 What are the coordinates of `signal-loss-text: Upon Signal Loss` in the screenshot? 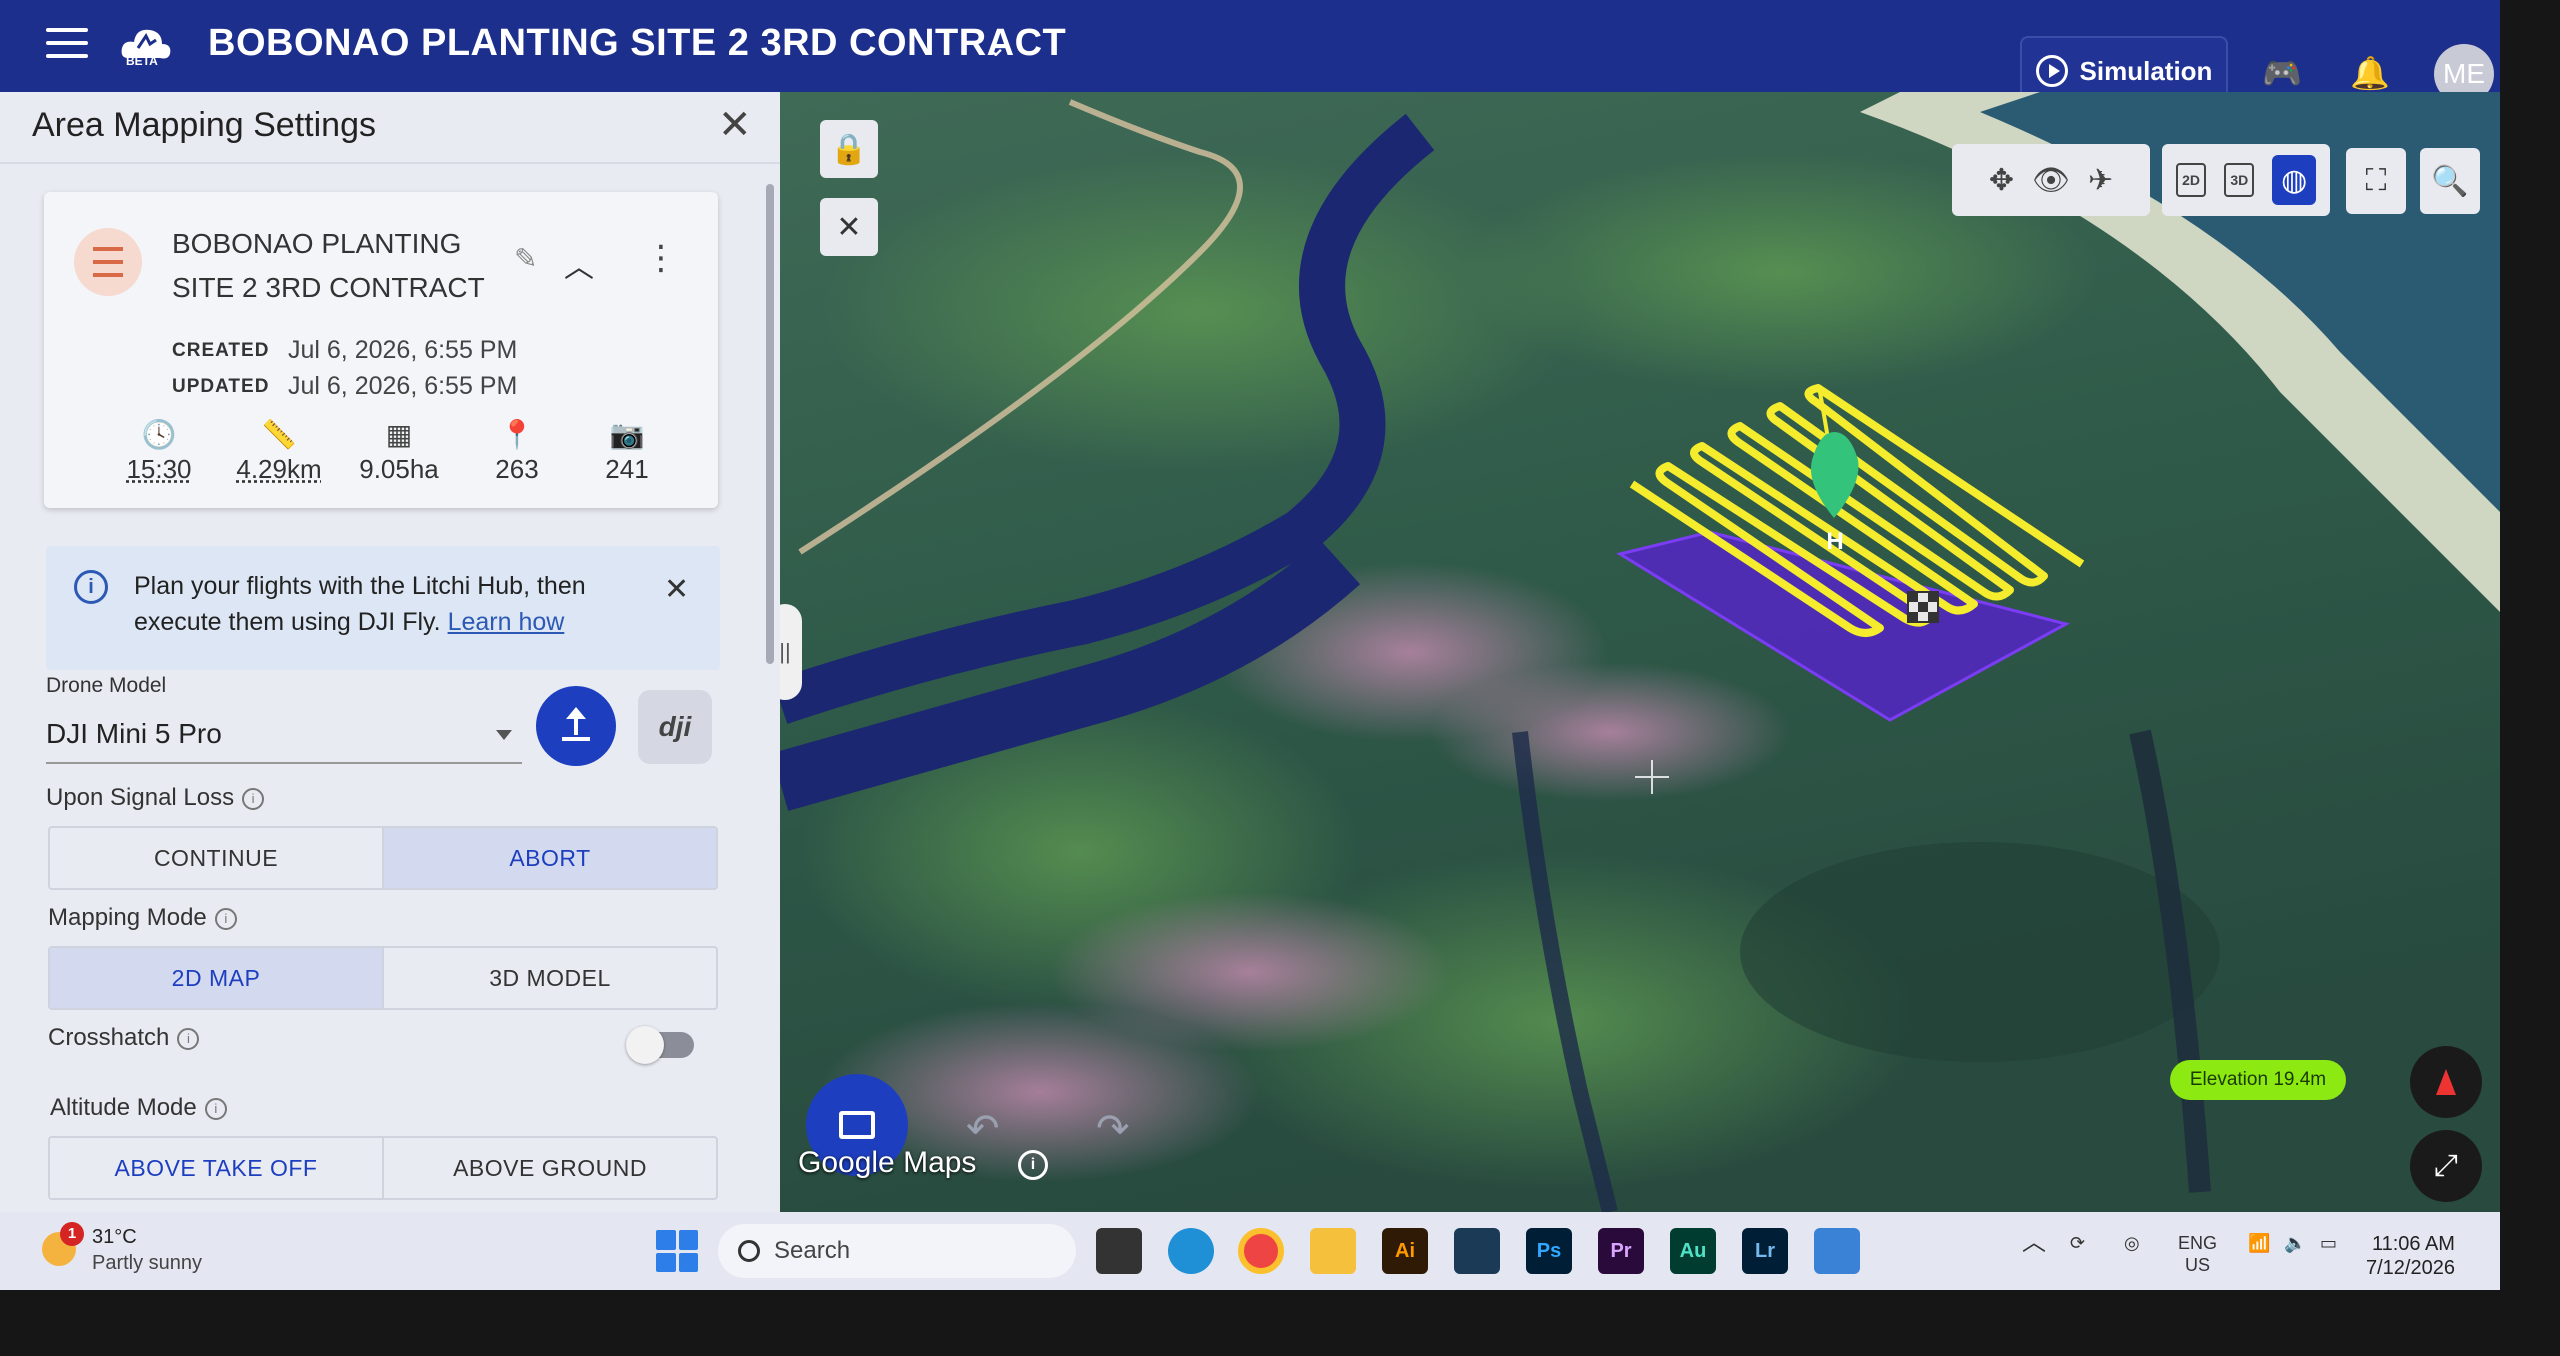 It's located at (140, 797).